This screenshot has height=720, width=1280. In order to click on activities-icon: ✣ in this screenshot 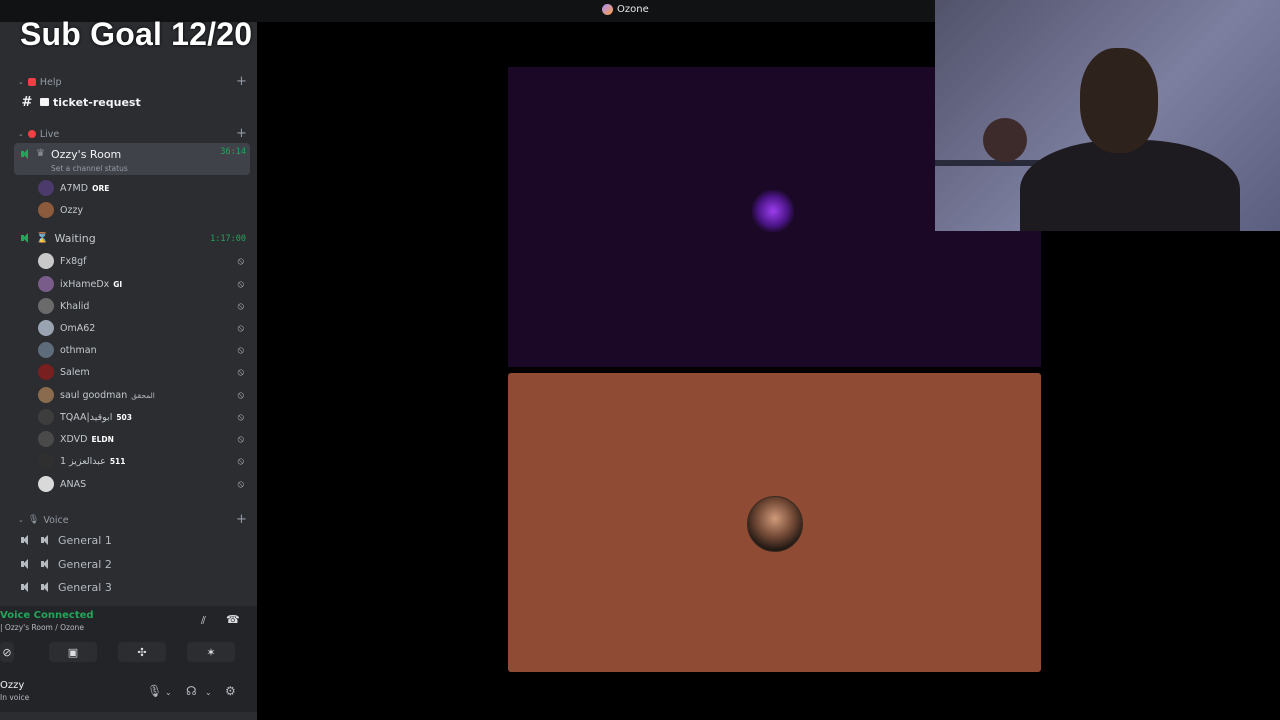, I will do `click(142, 652)`.